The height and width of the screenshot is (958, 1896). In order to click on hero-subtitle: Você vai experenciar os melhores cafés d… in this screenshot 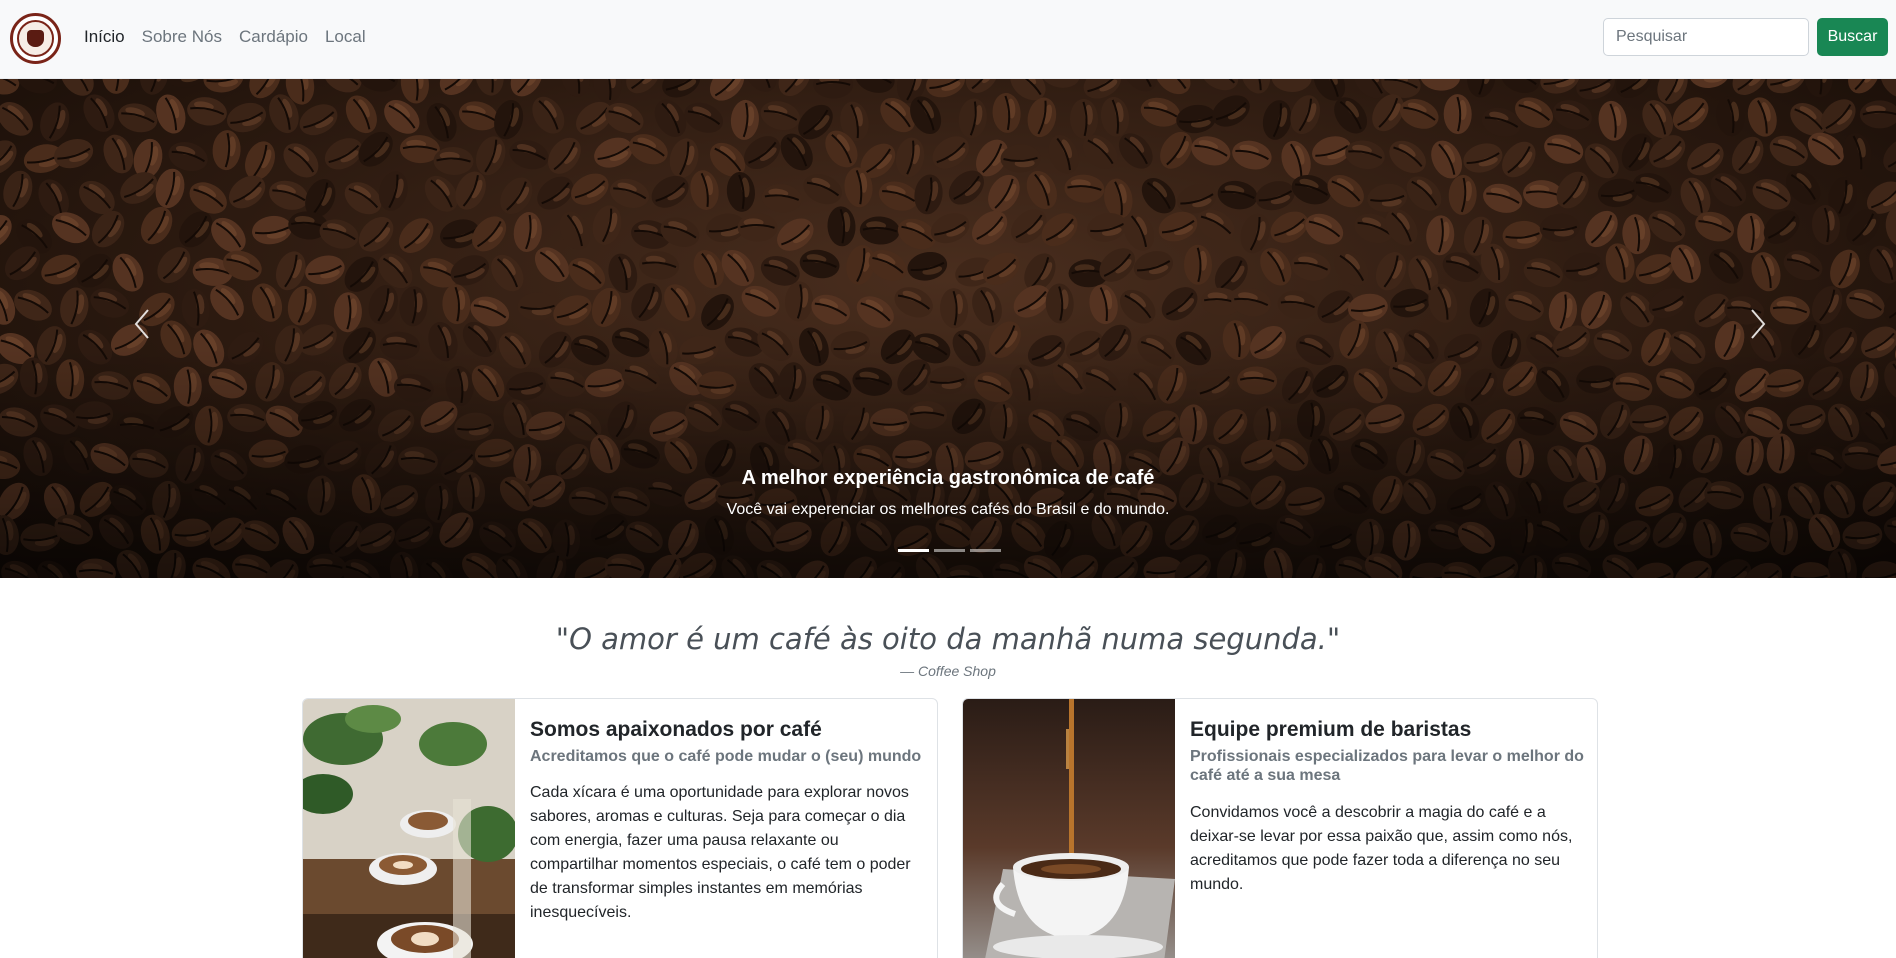, I will do `click(948, 509)`.